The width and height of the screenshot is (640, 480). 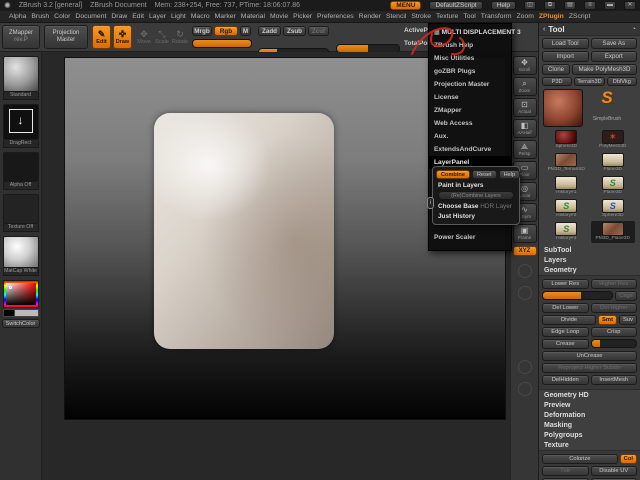 What do you see at coordinates (589, 356) in the screenshot?
I see `uncrease-button: UnCrease` at bounding box center [589, 356].